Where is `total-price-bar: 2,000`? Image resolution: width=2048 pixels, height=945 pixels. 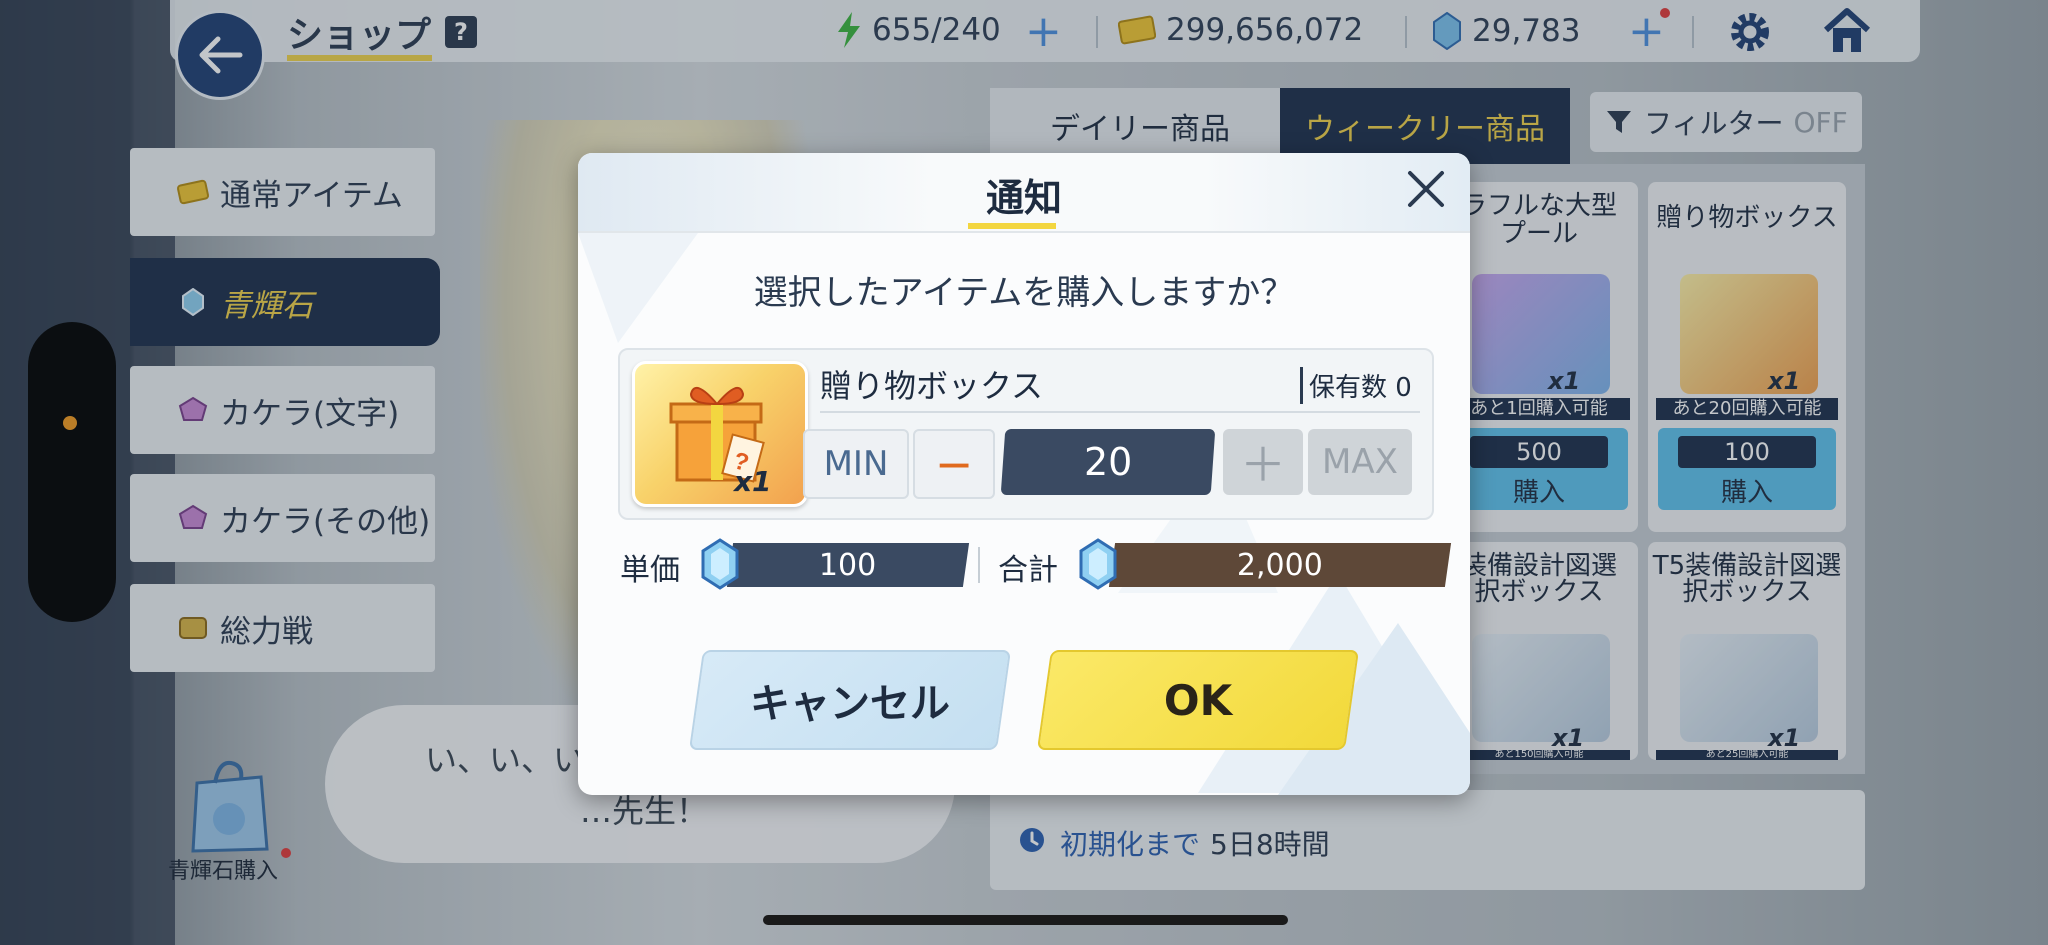 total-price-bar: 2,000 is located at coordinates (1280, 565).